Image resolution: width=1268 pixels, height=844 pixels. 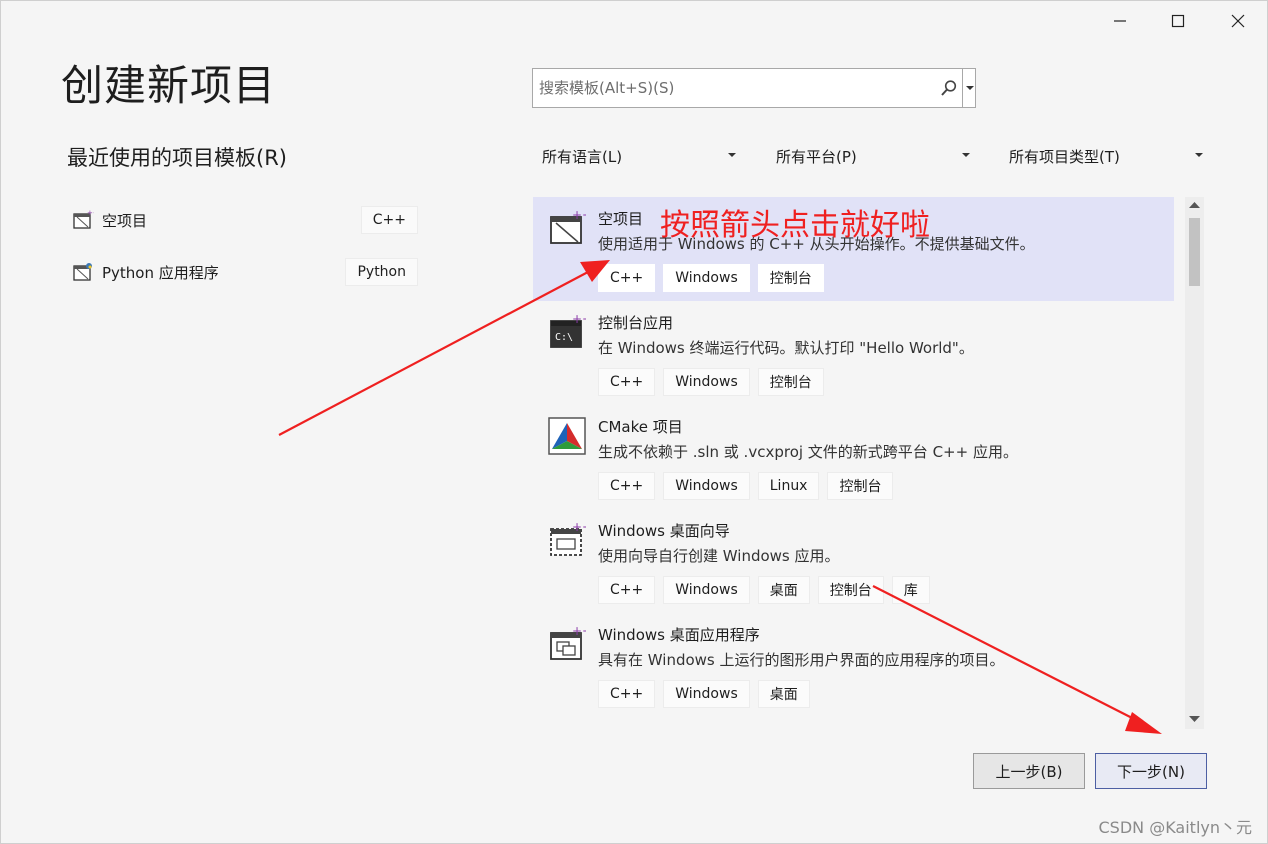 I want to click on maximize-icon, so click(x=1178, y=21).